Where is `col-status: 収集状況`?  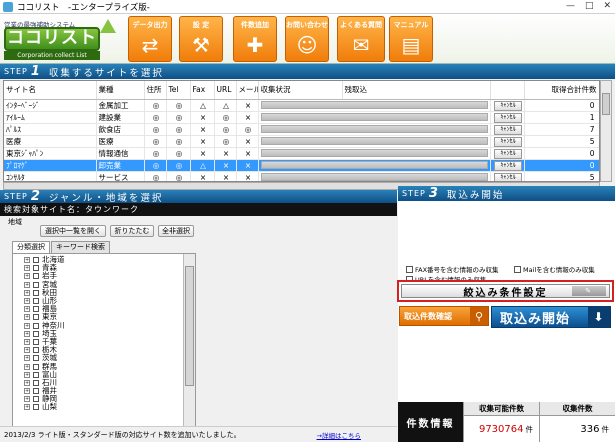
col-status: 収集状況 is located at coordinates (300, 90).